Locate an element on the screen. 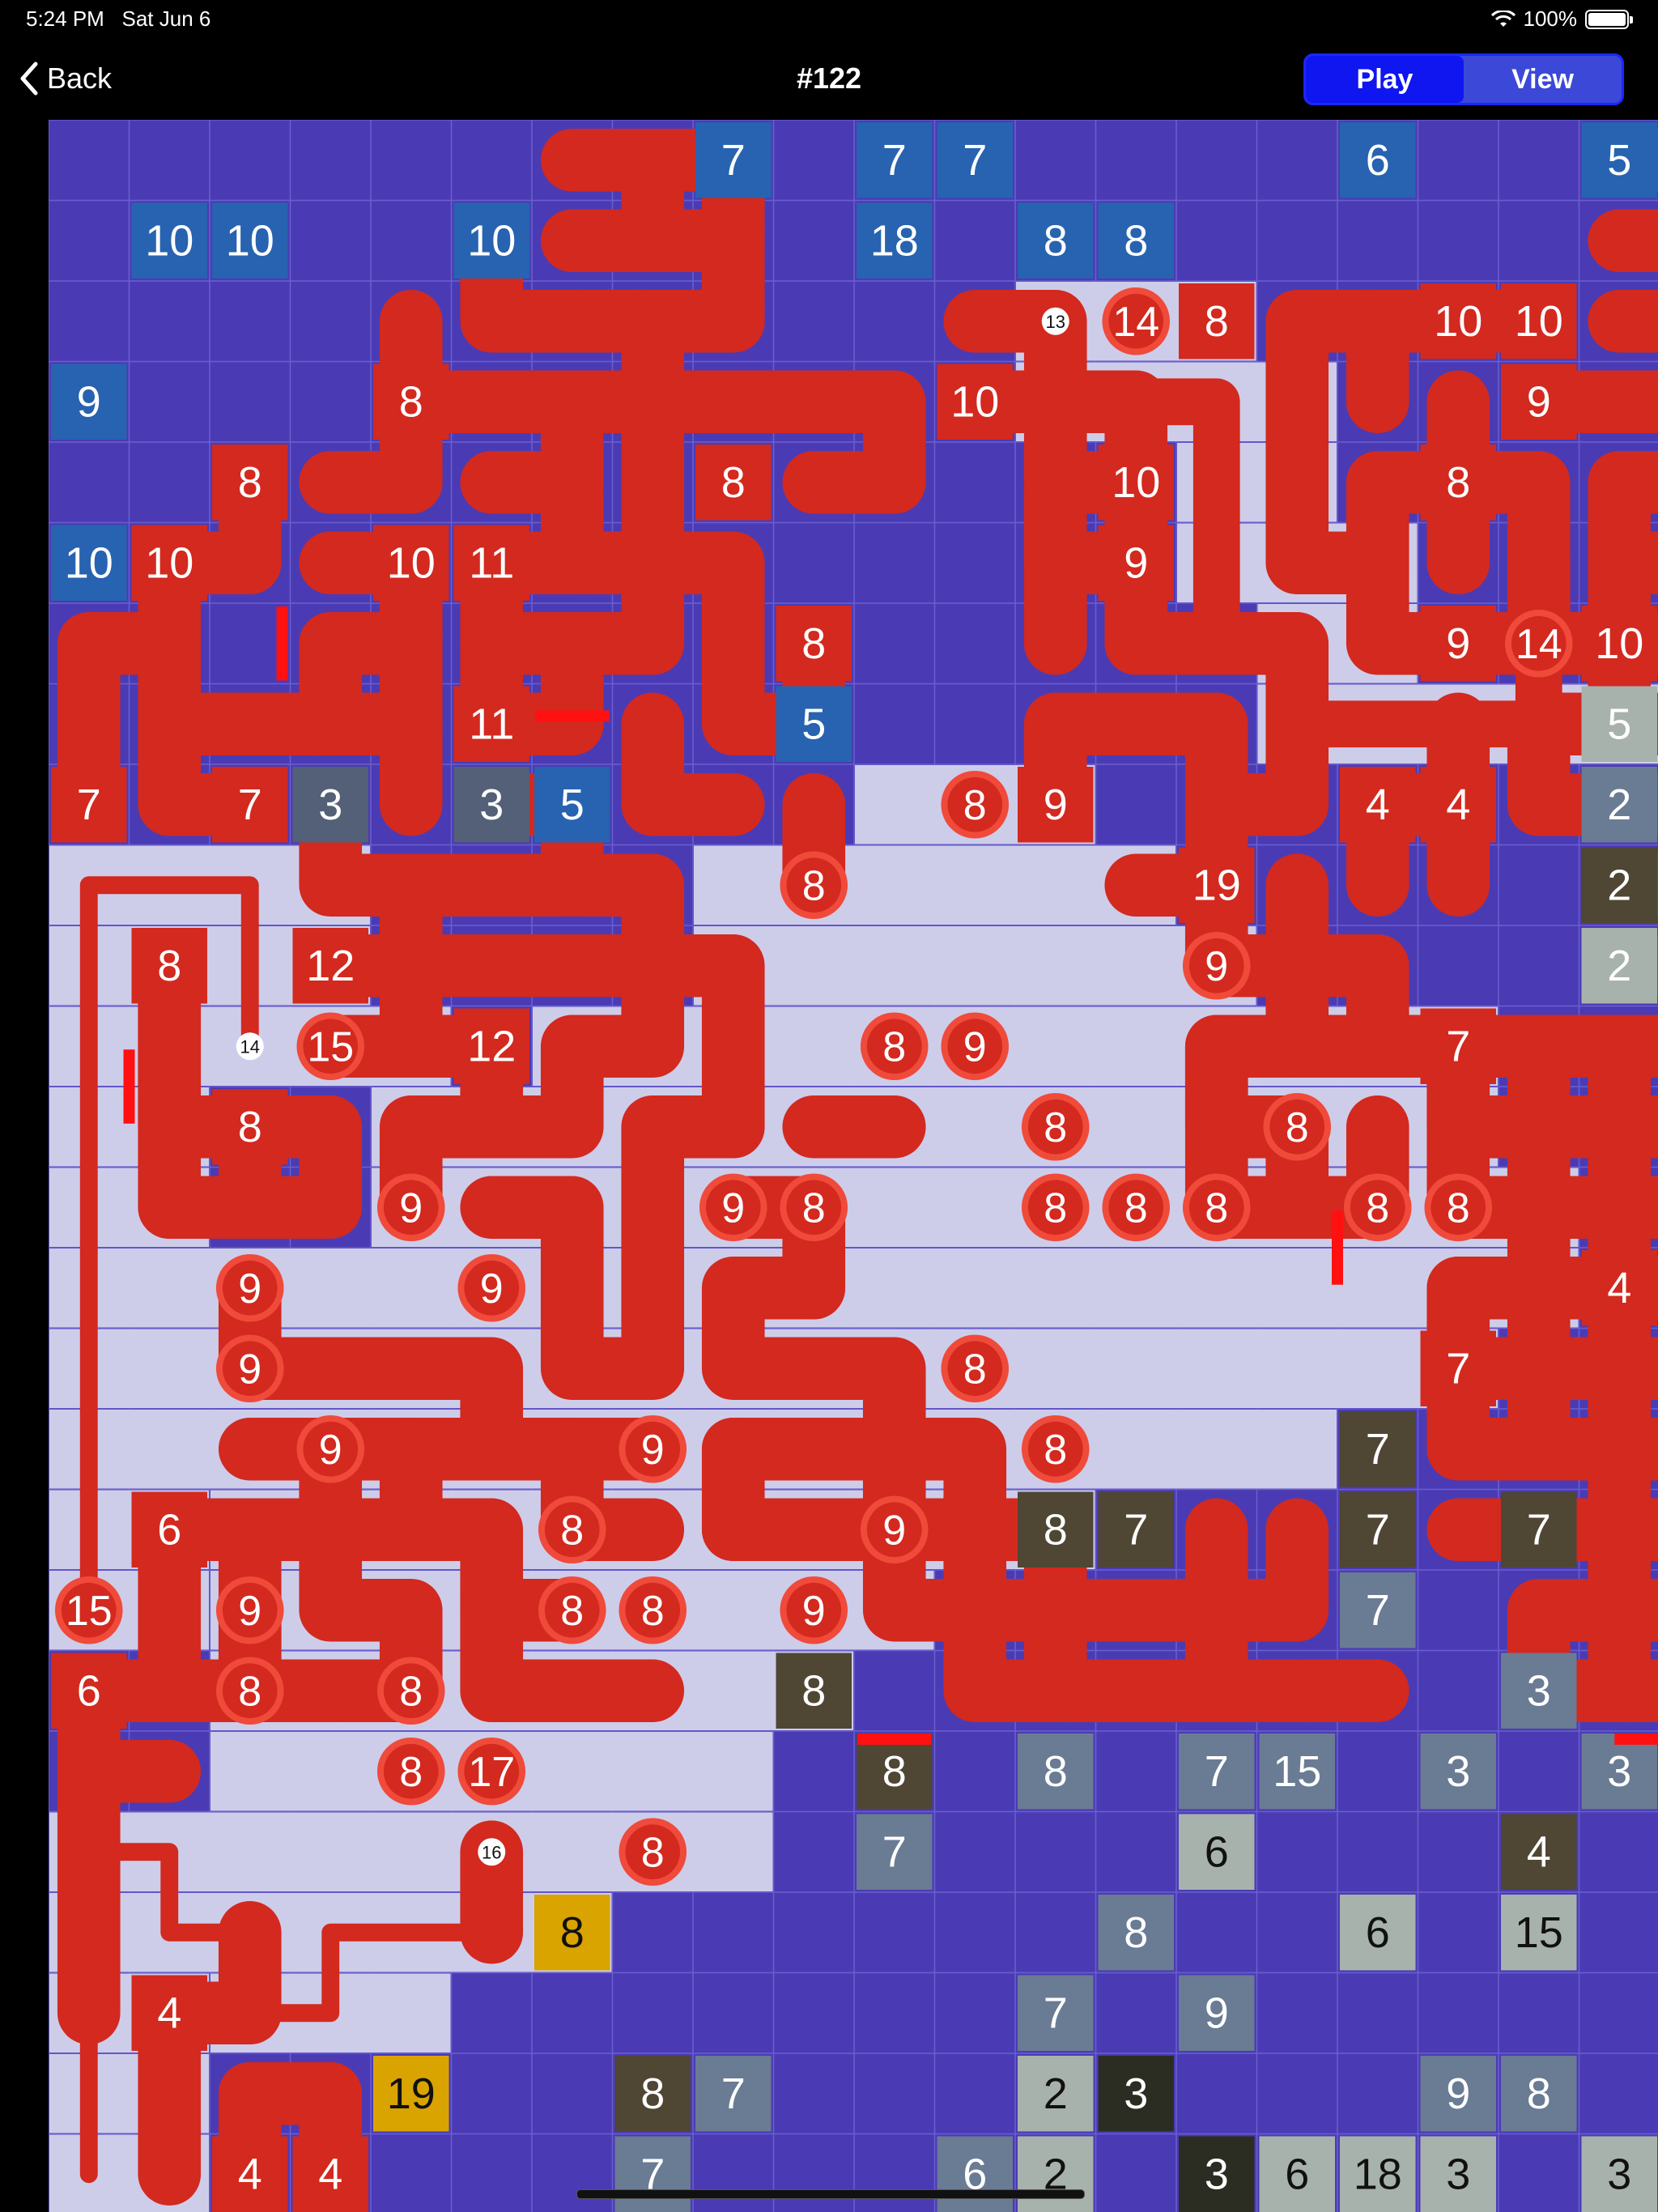 This screenshot has width=1658, height=2212. clue-number: 18 is located at coordinates (894, 240).